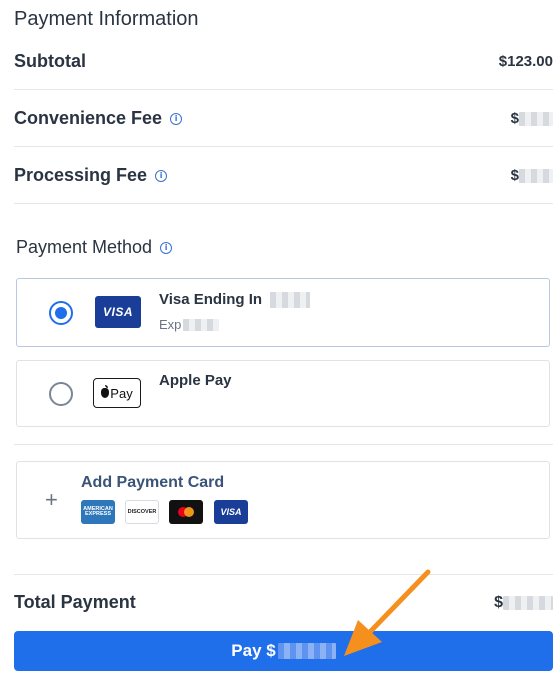 This screenshot has width=553, height=674. I want to click on processing-fee-row: Processing Fee i $, so click(283, 175).